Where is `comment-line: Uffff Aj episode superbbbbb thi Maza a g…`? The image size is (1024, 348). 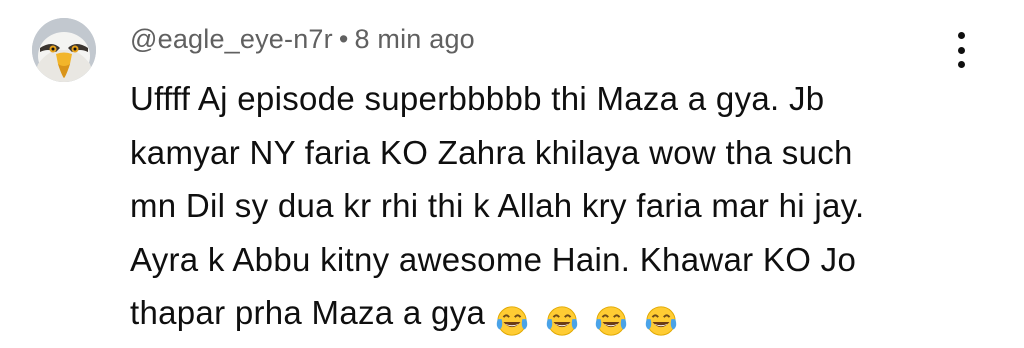 comment-line: Uffff Aj episode superbbbbb thi Maza a g… is located at coordinates (477, 98).